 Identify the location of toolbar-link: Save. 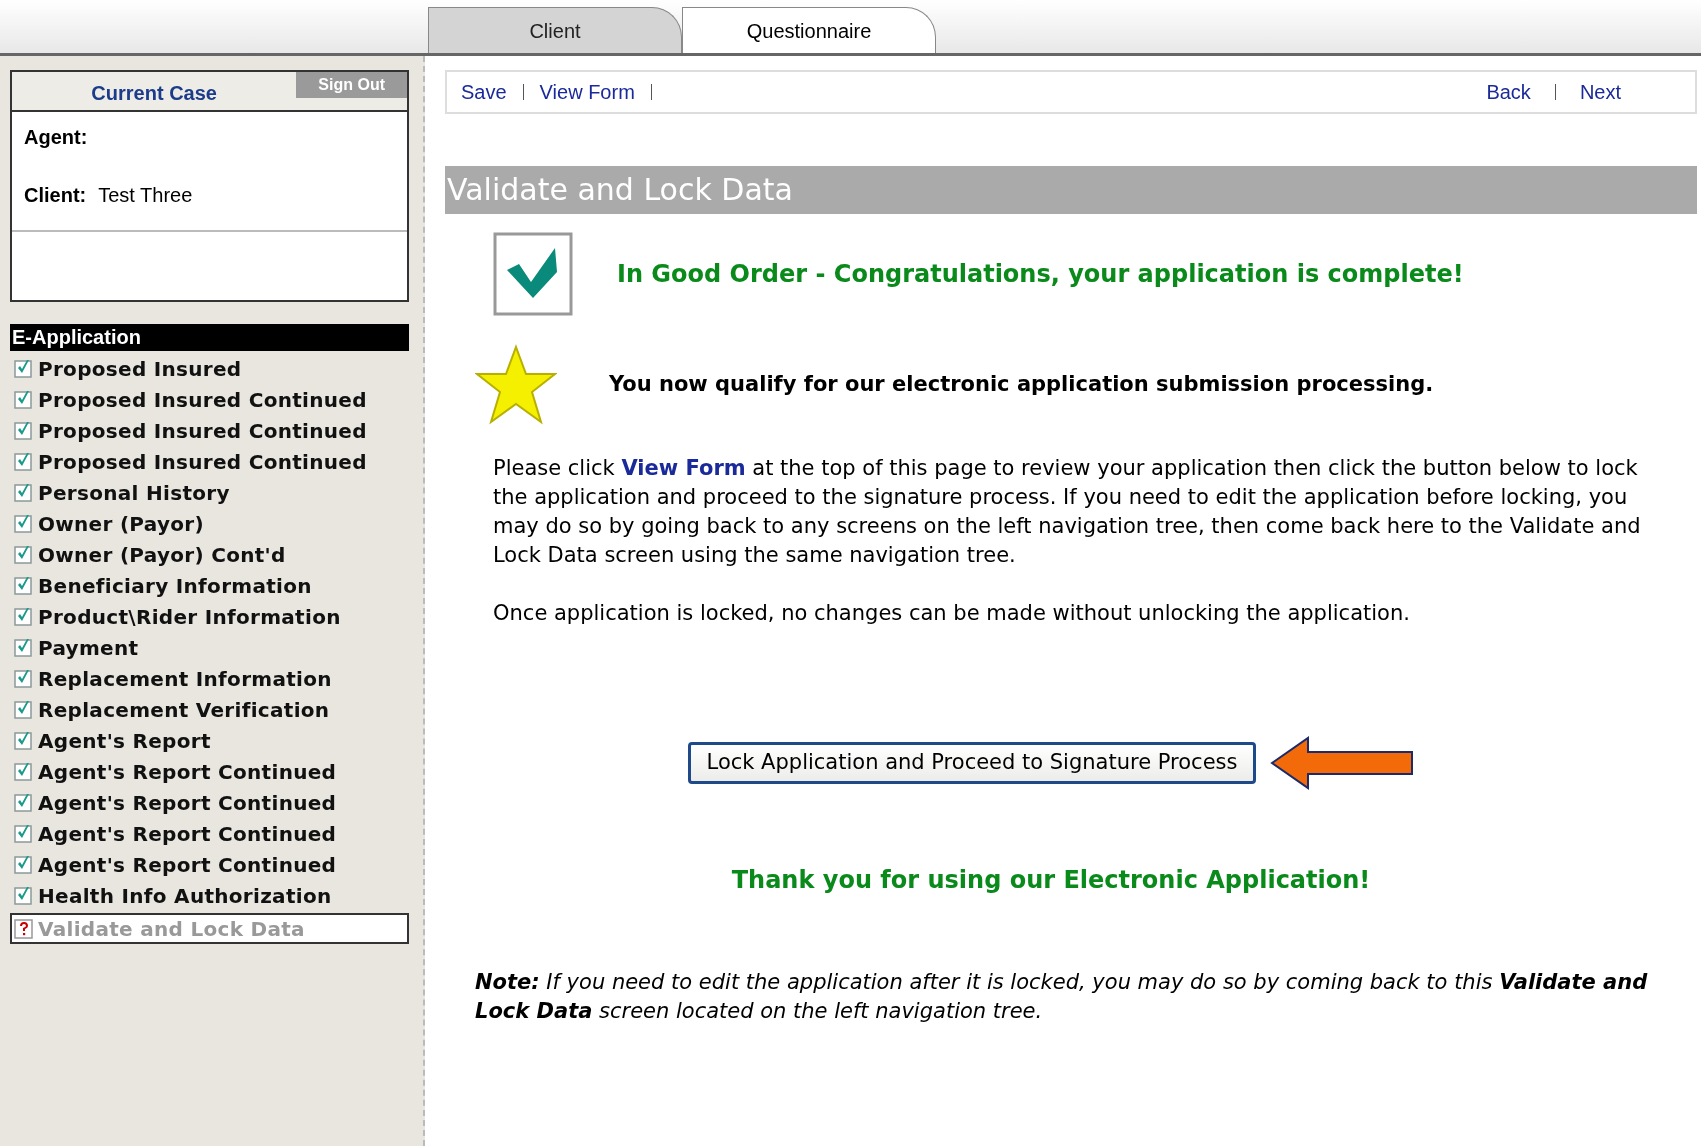
(484, 92).